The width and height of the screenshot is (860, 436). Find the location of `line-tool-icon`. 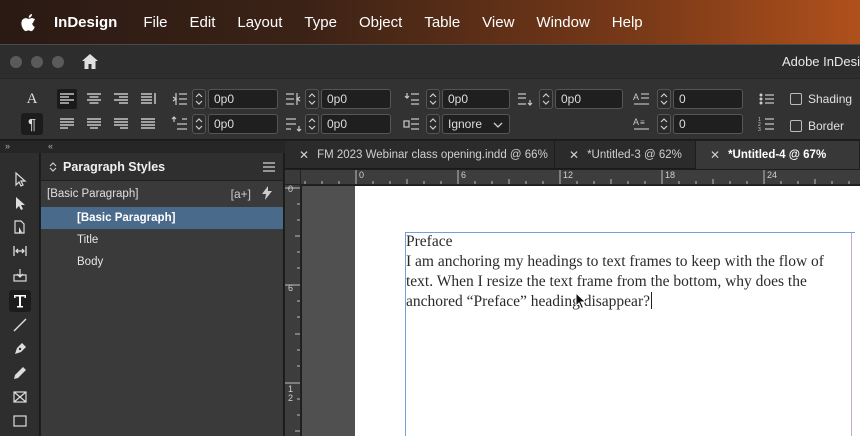

line-tool-icon is located at coordinates (20, 325).